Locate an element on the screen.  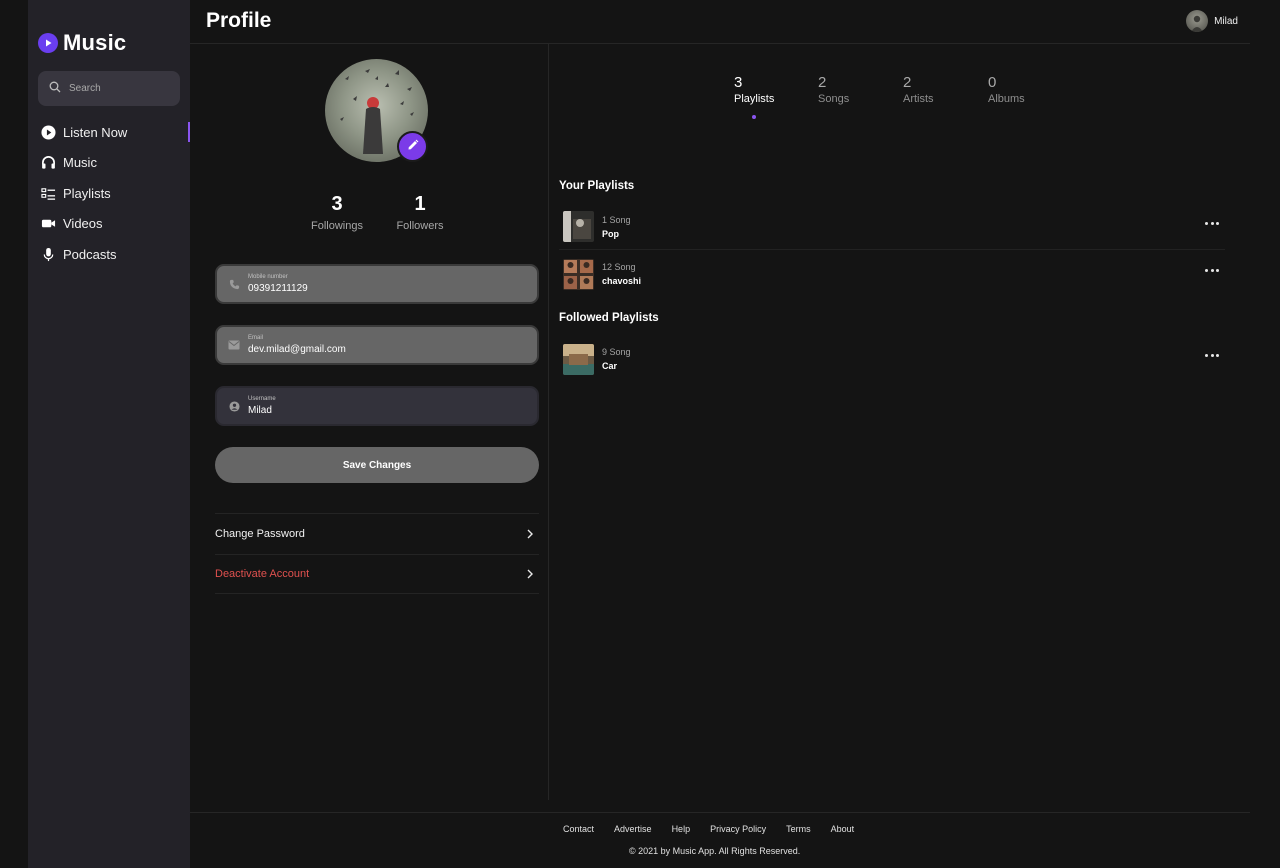
followers-stat: 1 Followers is located at coordinates (420, 212).